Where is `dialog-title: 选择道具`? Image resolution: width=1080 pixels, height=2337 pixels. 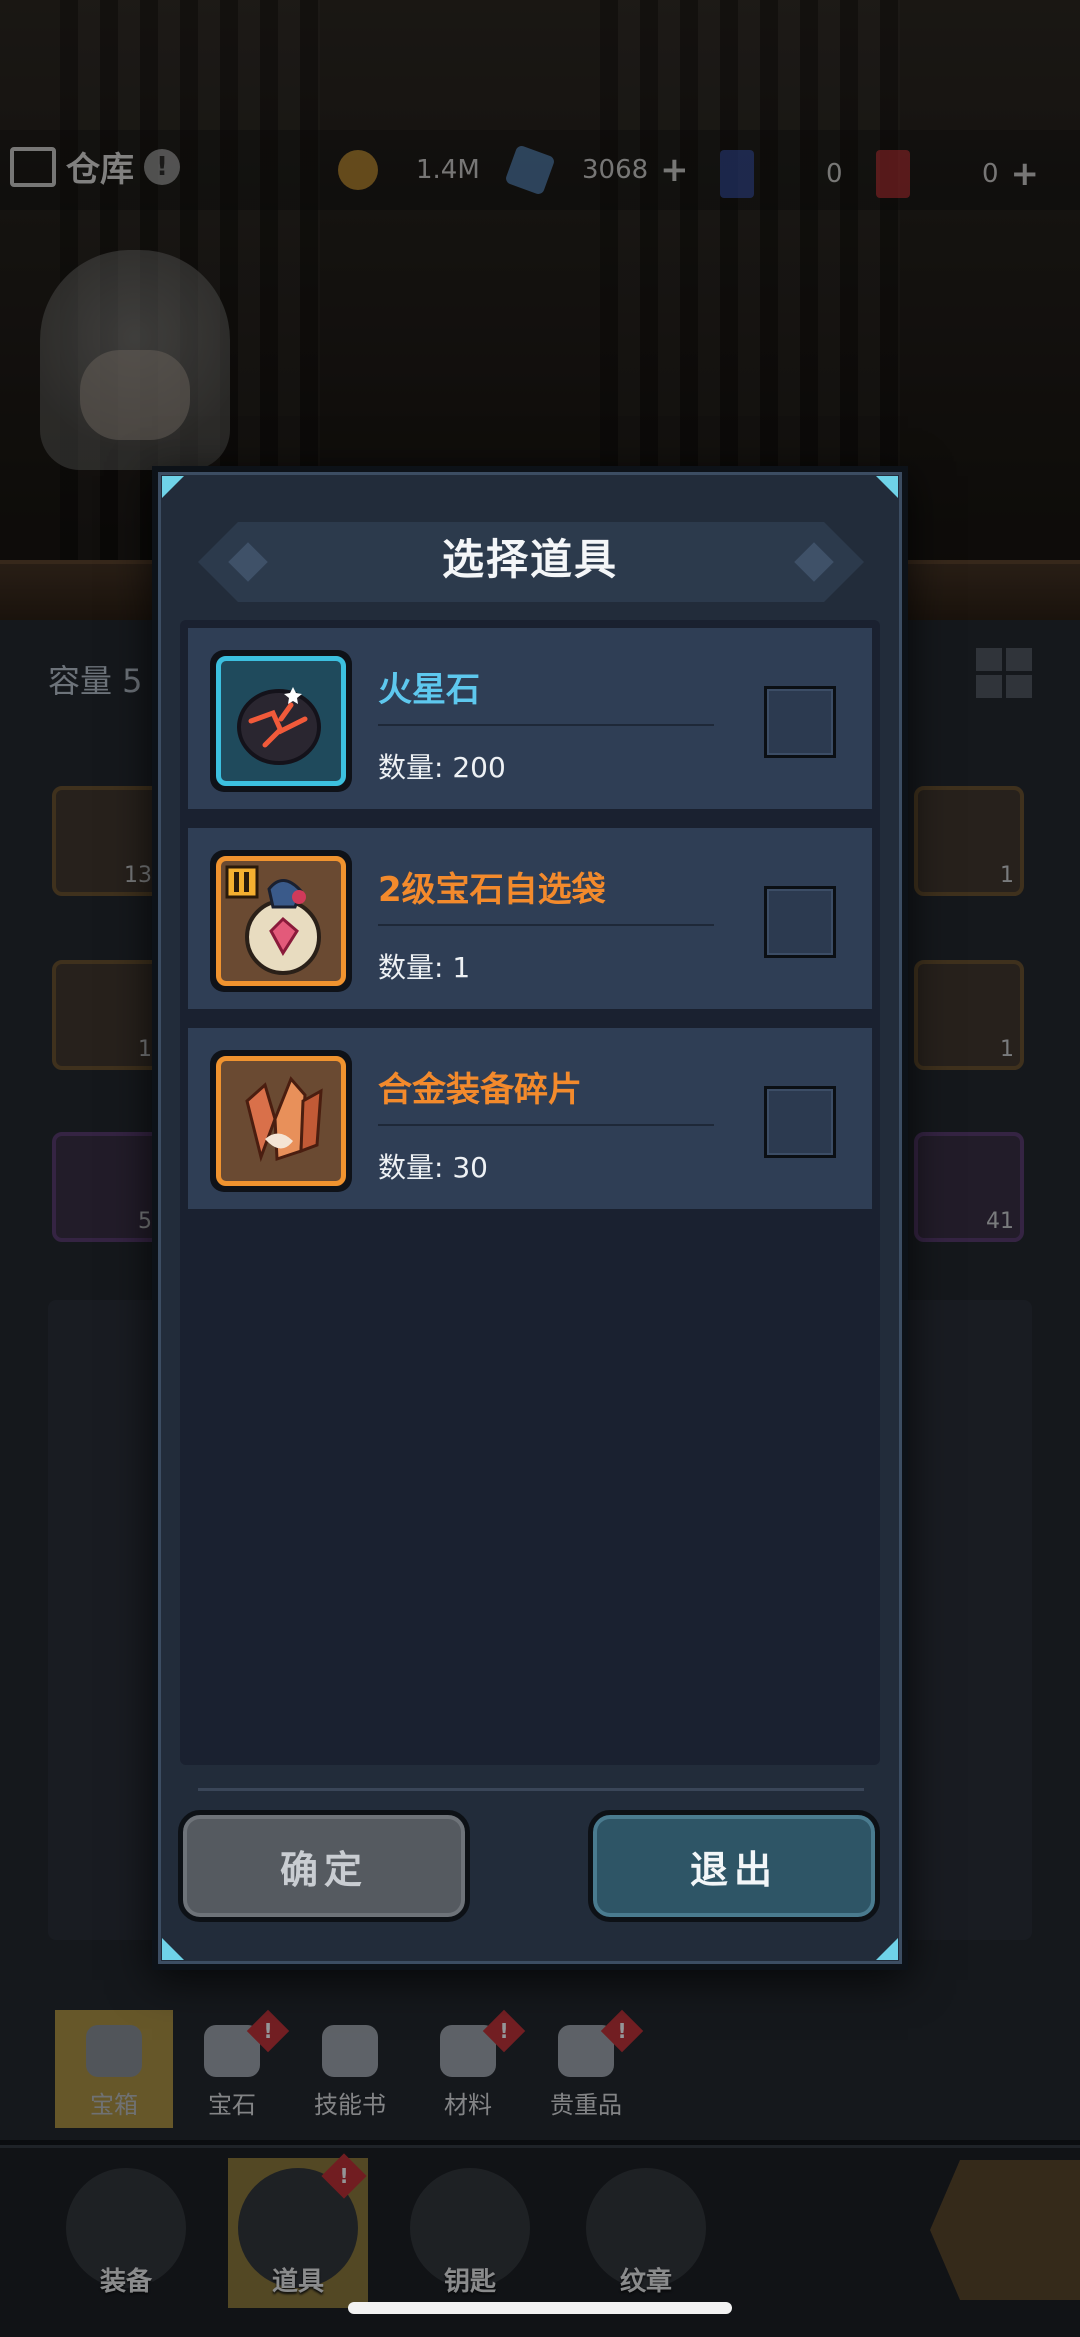
dialog-title: 选择道具 is located at coordinates (529, 559).